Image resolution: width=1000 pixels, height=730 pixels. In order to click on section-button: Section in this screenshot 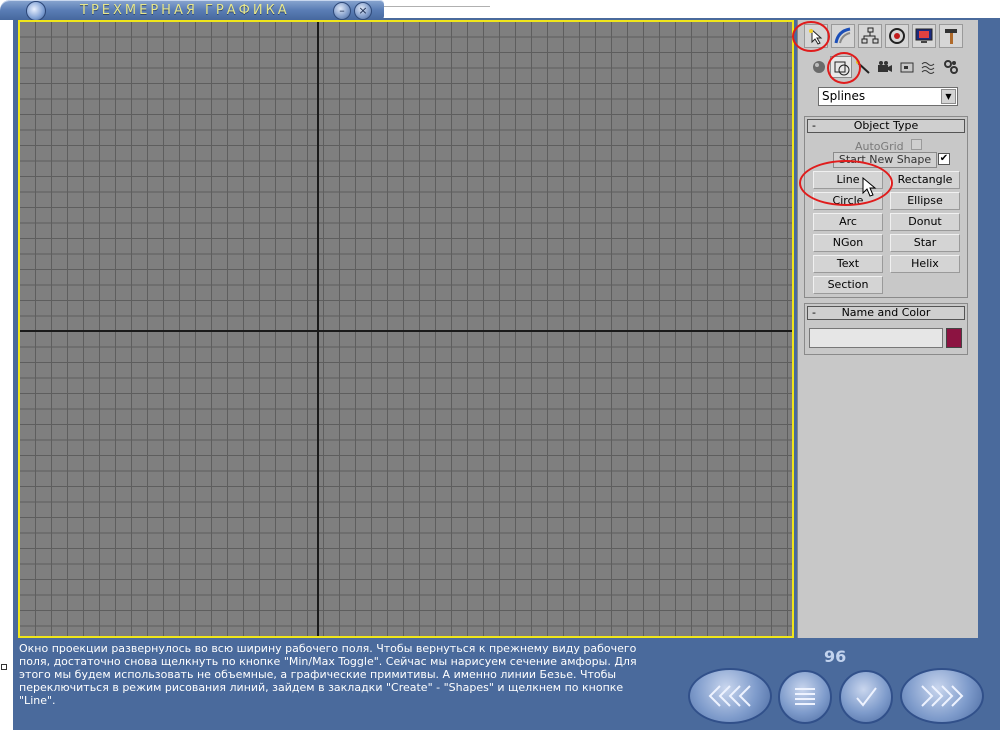, I will do `click(848, 285)`.